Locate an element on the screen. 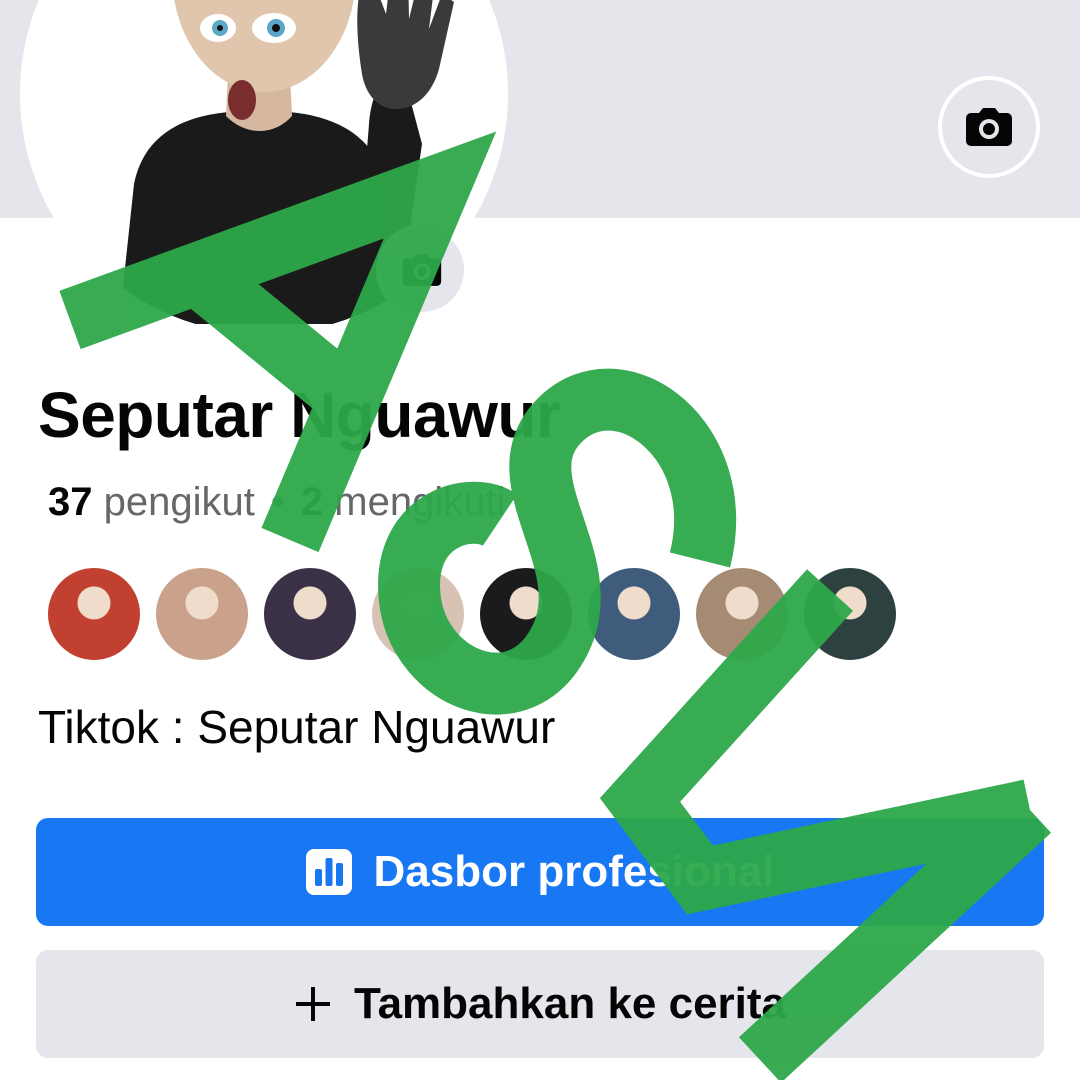 This screenshot has width=1080, height=1080. professional-dashboard-button: Dasbor profesional is located at coordinates (540, 872).